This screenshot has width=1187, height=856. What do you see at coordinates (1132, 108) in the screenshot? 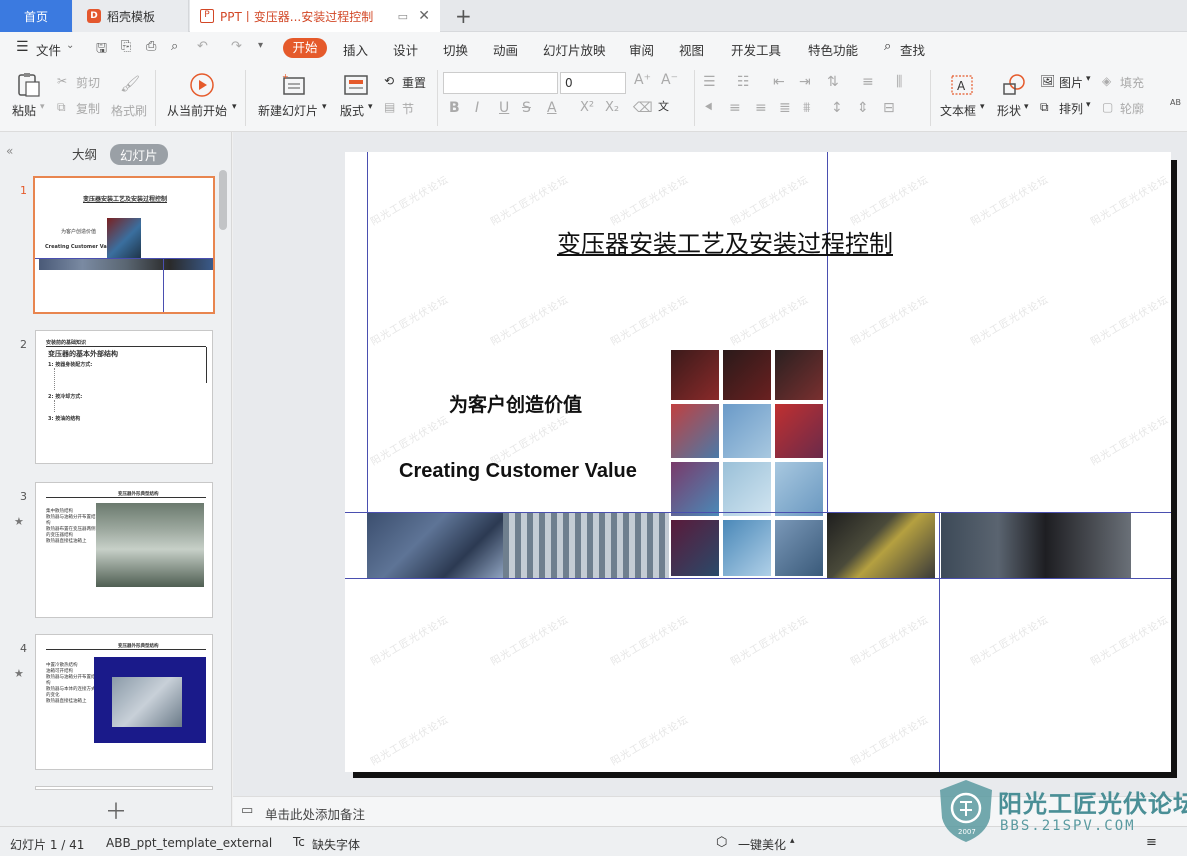
I see `outline-button: 轮廓` at bounding box center [1132, 108].